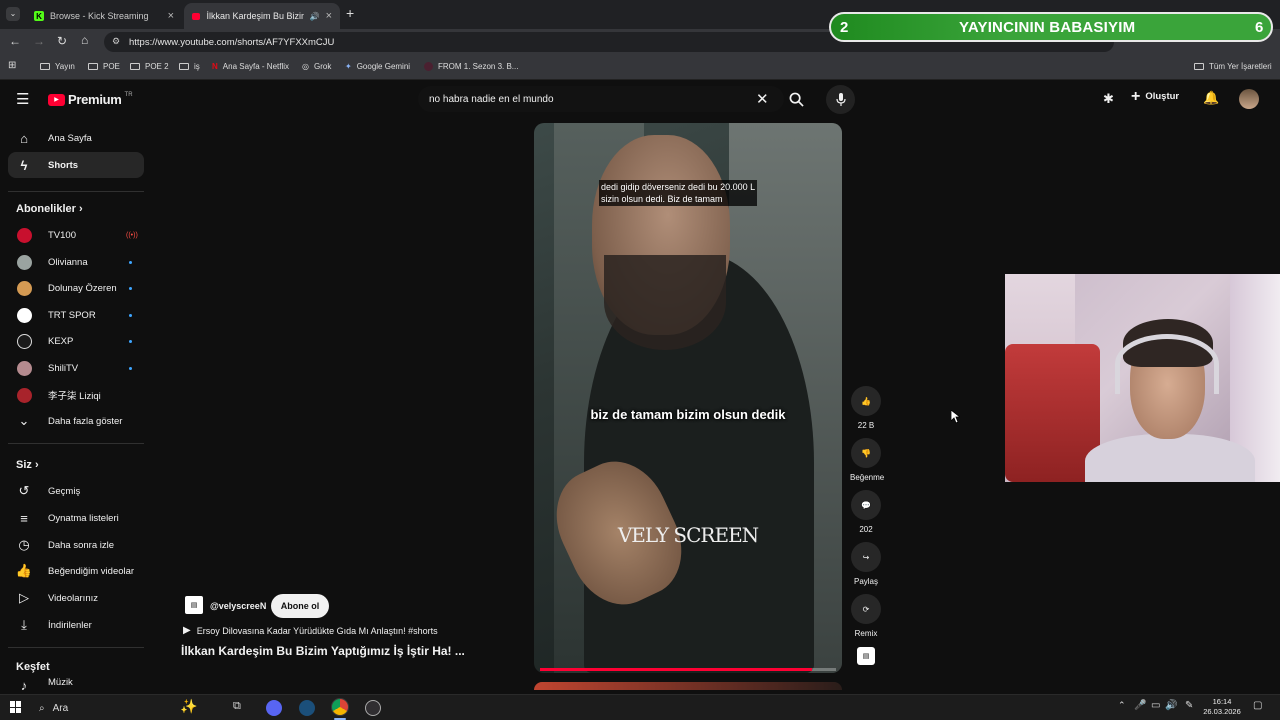 The image size is (1280, 720). What do you see at coordinates (1257, 705) in the screenshot?
I see `notification-icon: ▢` at bounding box center [1257, 705].